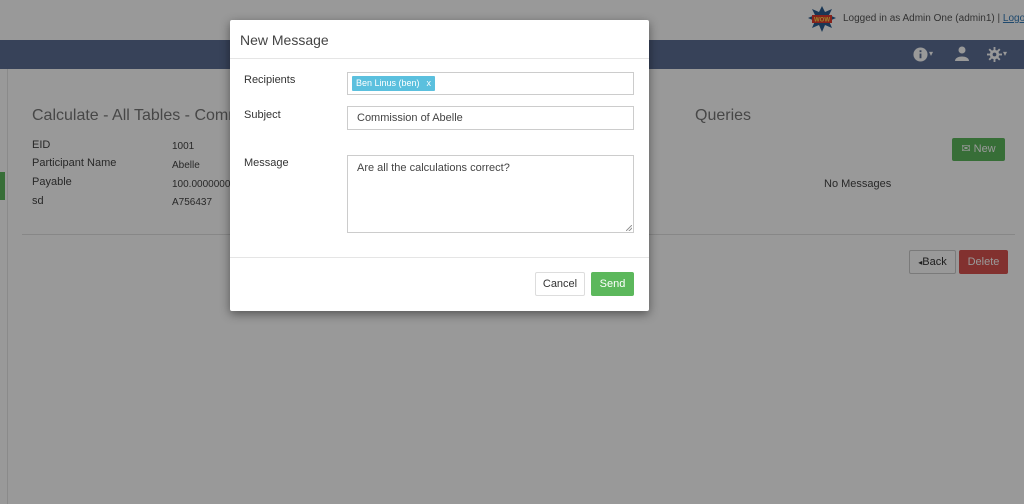 This screenshot has width=1024, height=504. Describe the element at coordinates (284, 40) in the screenshot. I see `modal-title: New Message` at that location.